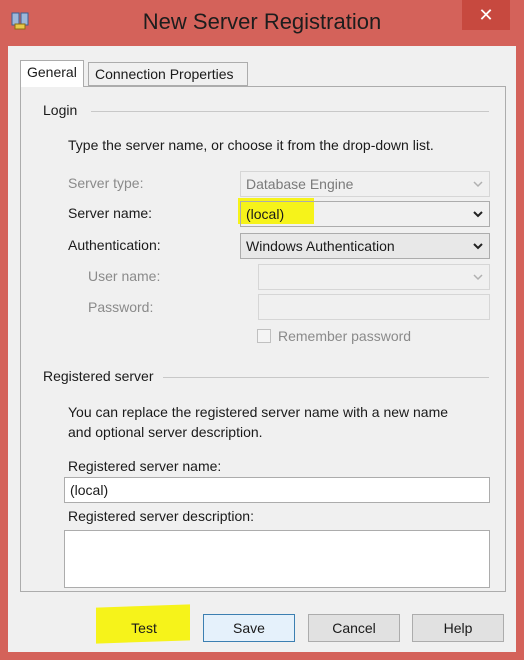  What do you see at coordinates (161, 516) in the screenshot?
I see `registered-server-description-label: Registered server description:` at bounding box center [161, 516].